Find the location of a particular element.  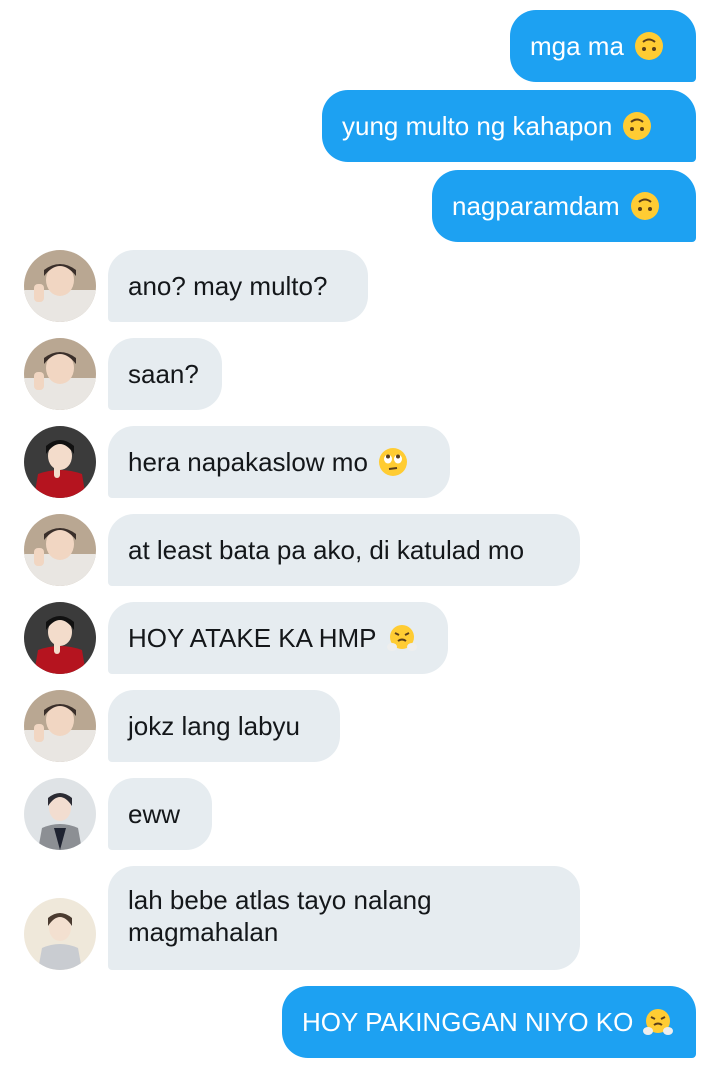

received-message-bubble: eww is located at coordinates (160, 814).